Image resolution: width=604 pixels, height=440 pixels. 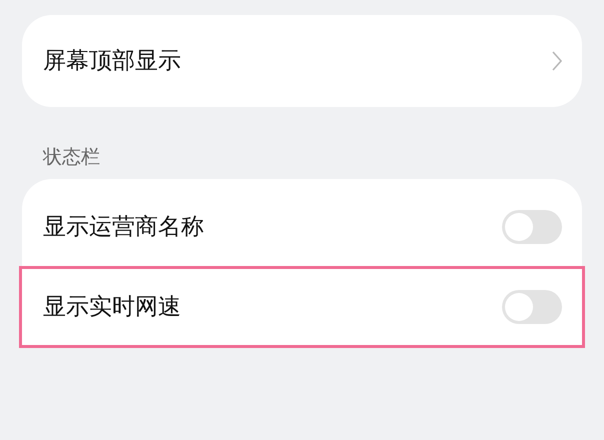 I want to click on item-label: 屏幕顶部显示, so click(x=112, y=61).